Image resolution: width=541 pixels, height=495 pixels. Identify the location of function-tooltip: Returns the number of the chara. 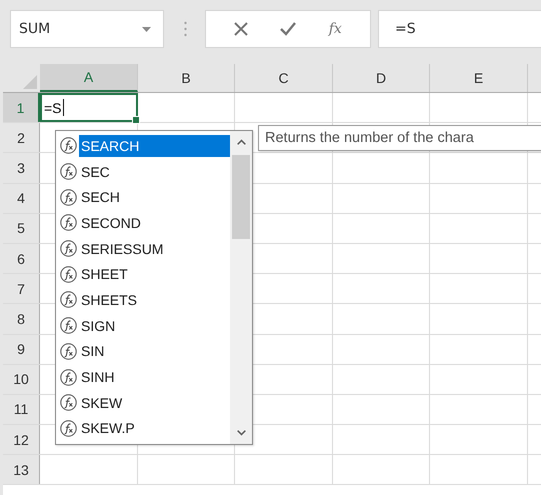
(399, 138).